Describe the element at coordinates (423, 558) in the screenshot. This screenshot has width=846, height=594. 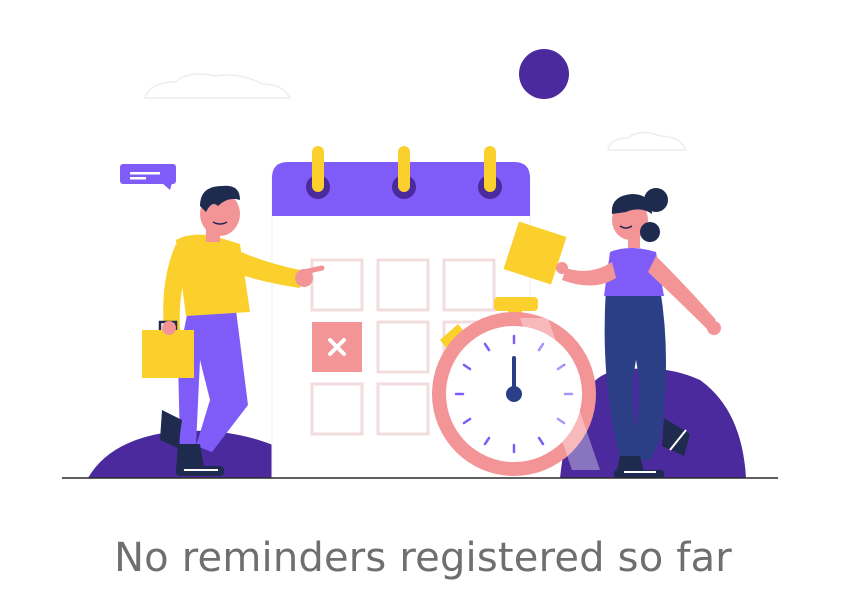
I see `empty-state-message: No reminders registered so far` at that location.